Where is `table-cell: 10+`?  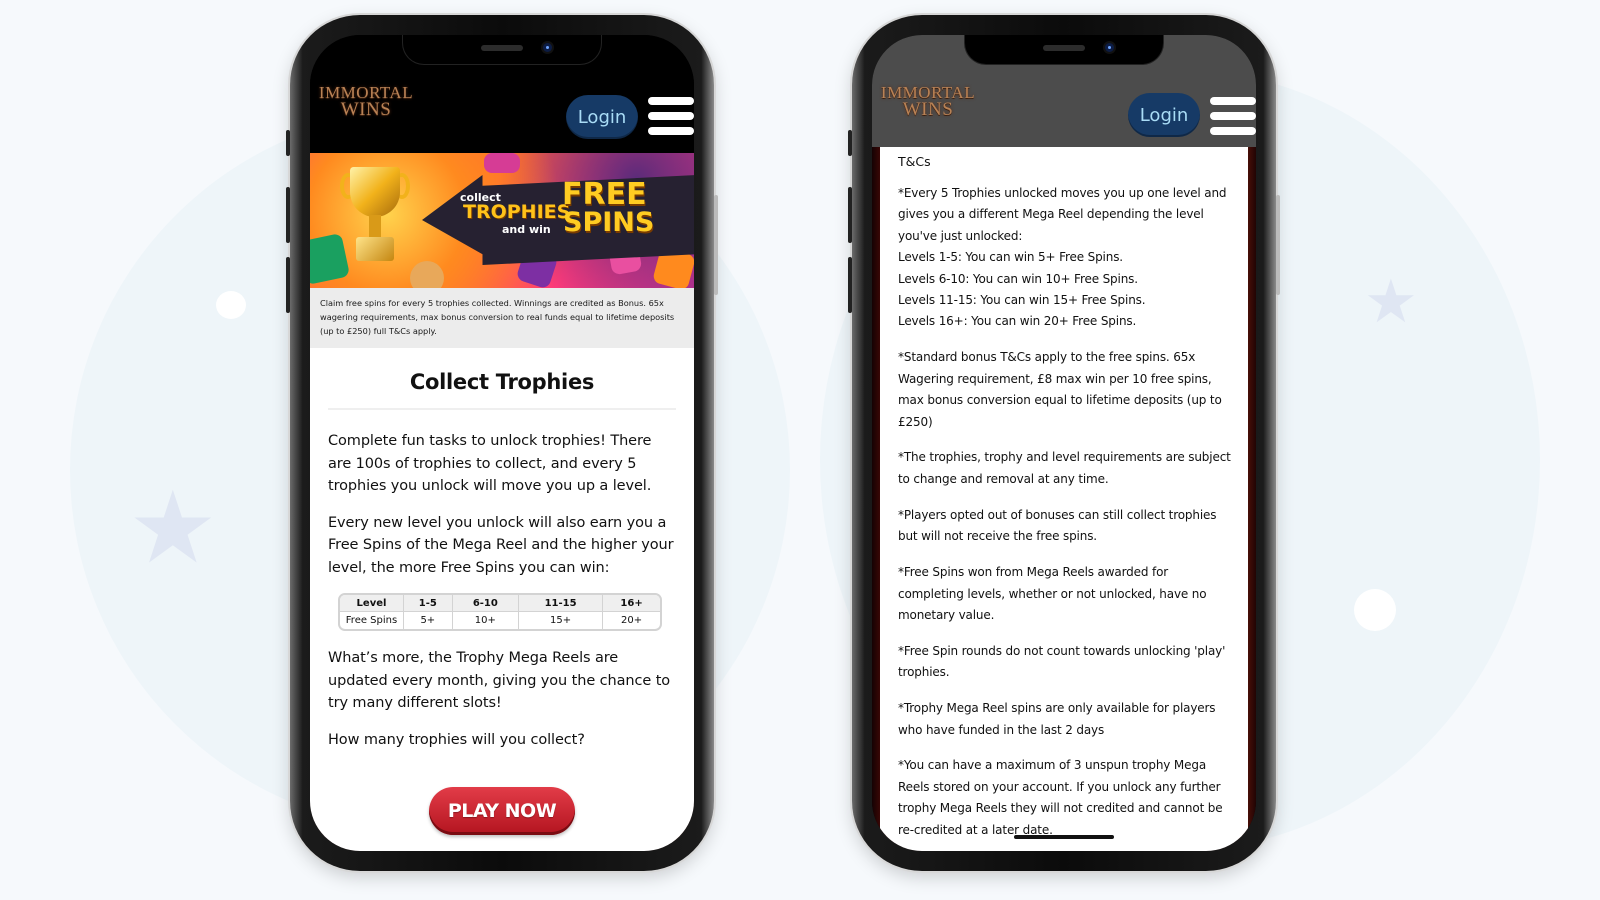
table-cell: 10+ is located at coordinates (486, 620).